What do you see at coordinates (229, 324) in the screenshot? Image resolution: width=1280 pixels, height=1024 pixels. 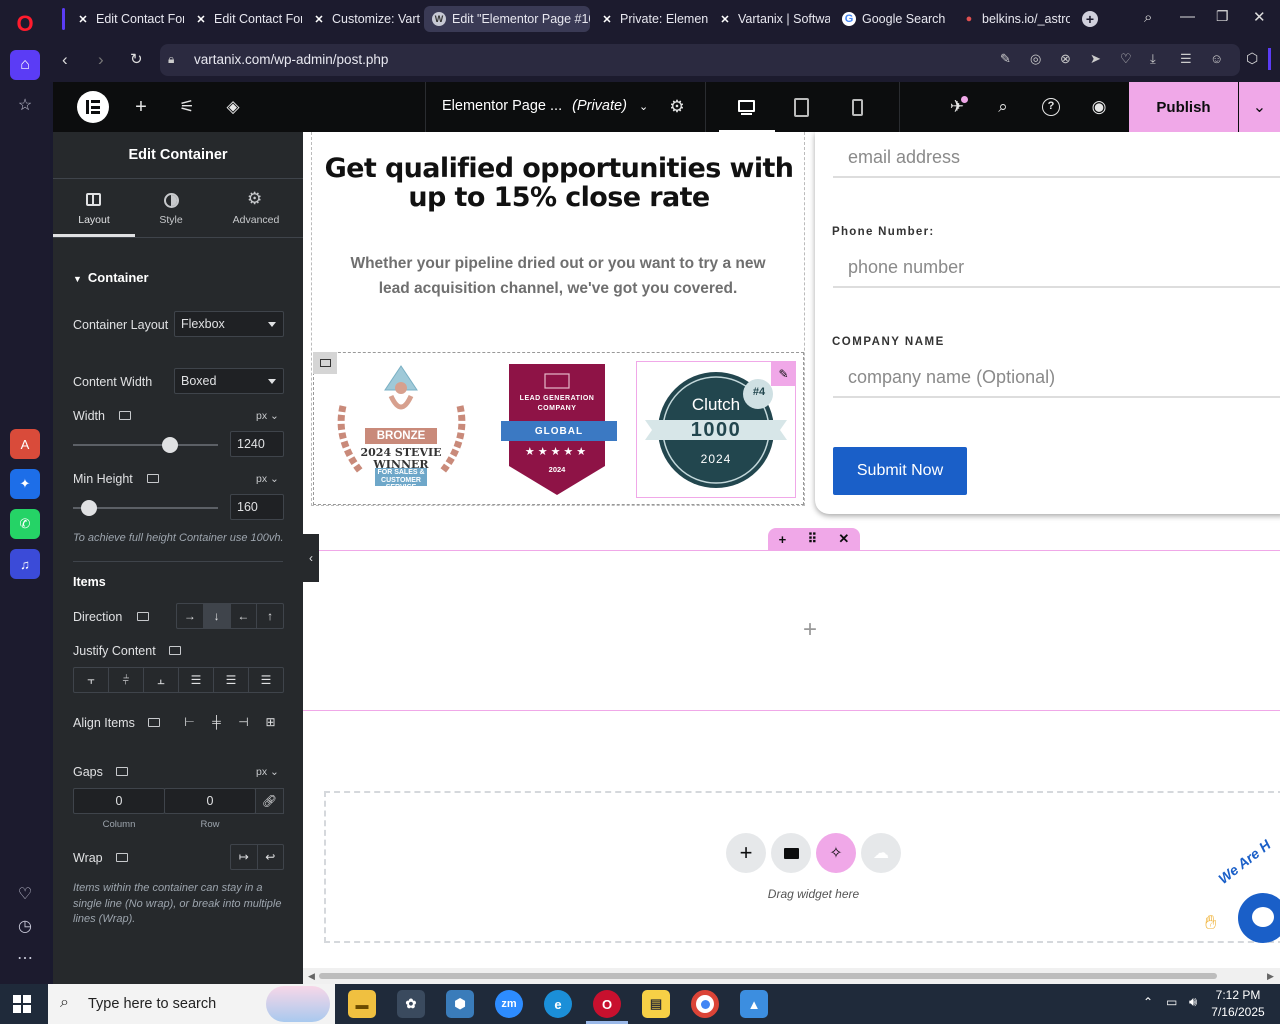 I see `container-layout-select: Flexbox` at bounding box center [229, 324].